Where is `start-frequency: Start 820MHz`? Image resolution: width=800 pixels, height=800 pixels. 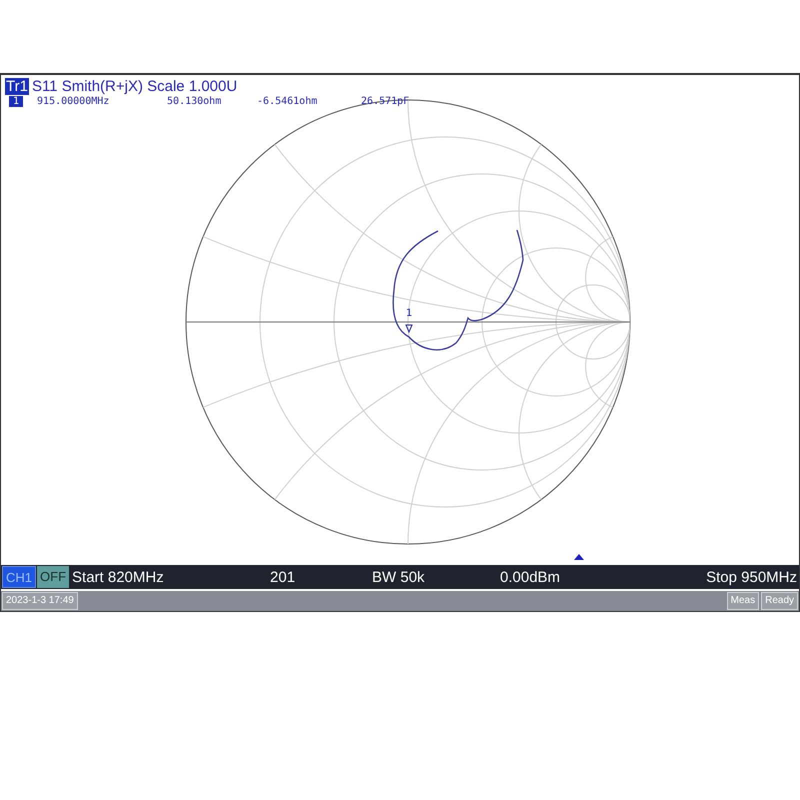 start-frequency: Start 820MHz is located at coordinates (118, 577).